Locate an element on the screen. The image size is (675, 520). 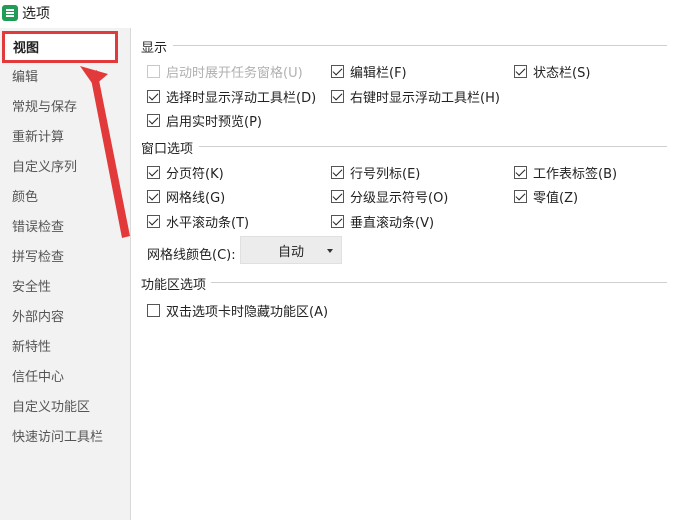
option-show-taskpane: 启动时展开任务窗格(U) is located at coordinates (225, 71).